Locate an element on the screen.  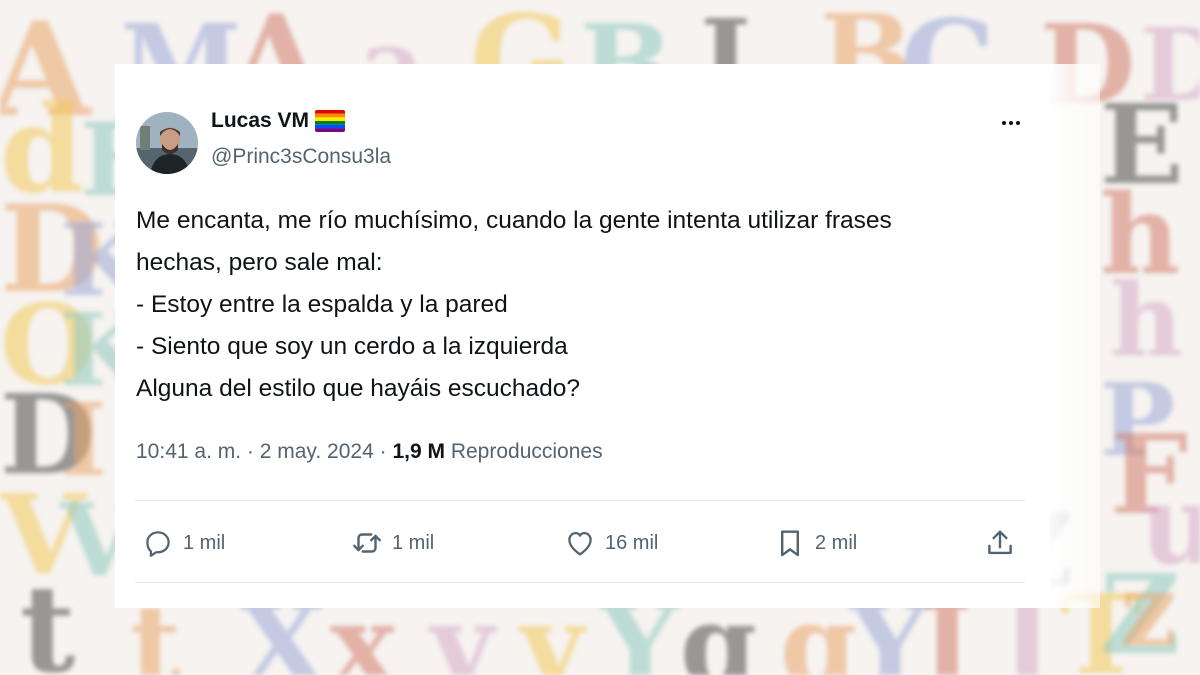
bookmark-count: 2 mil is located at coordinates (836, 542).